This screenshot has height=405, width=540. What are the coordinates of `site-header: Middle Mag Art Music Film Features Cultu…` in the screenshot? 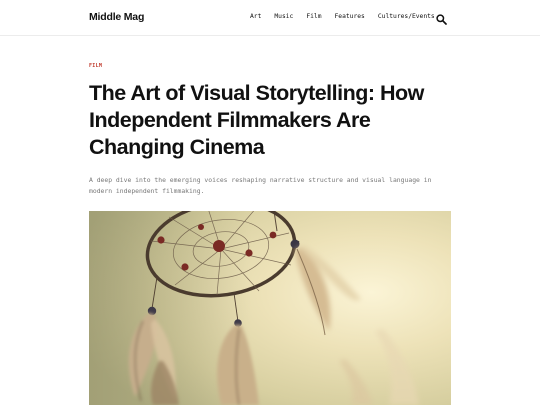 It's located at (270, 18).